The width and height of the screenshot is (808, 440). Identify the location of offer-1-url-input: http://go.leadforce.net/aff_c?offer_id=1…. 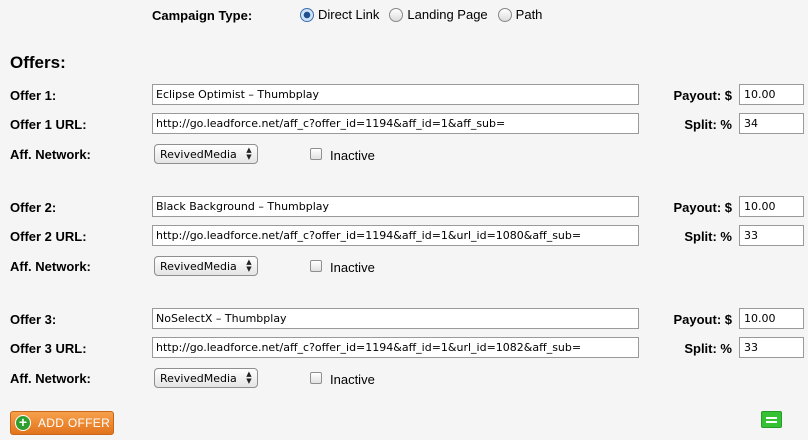
(395, 123).